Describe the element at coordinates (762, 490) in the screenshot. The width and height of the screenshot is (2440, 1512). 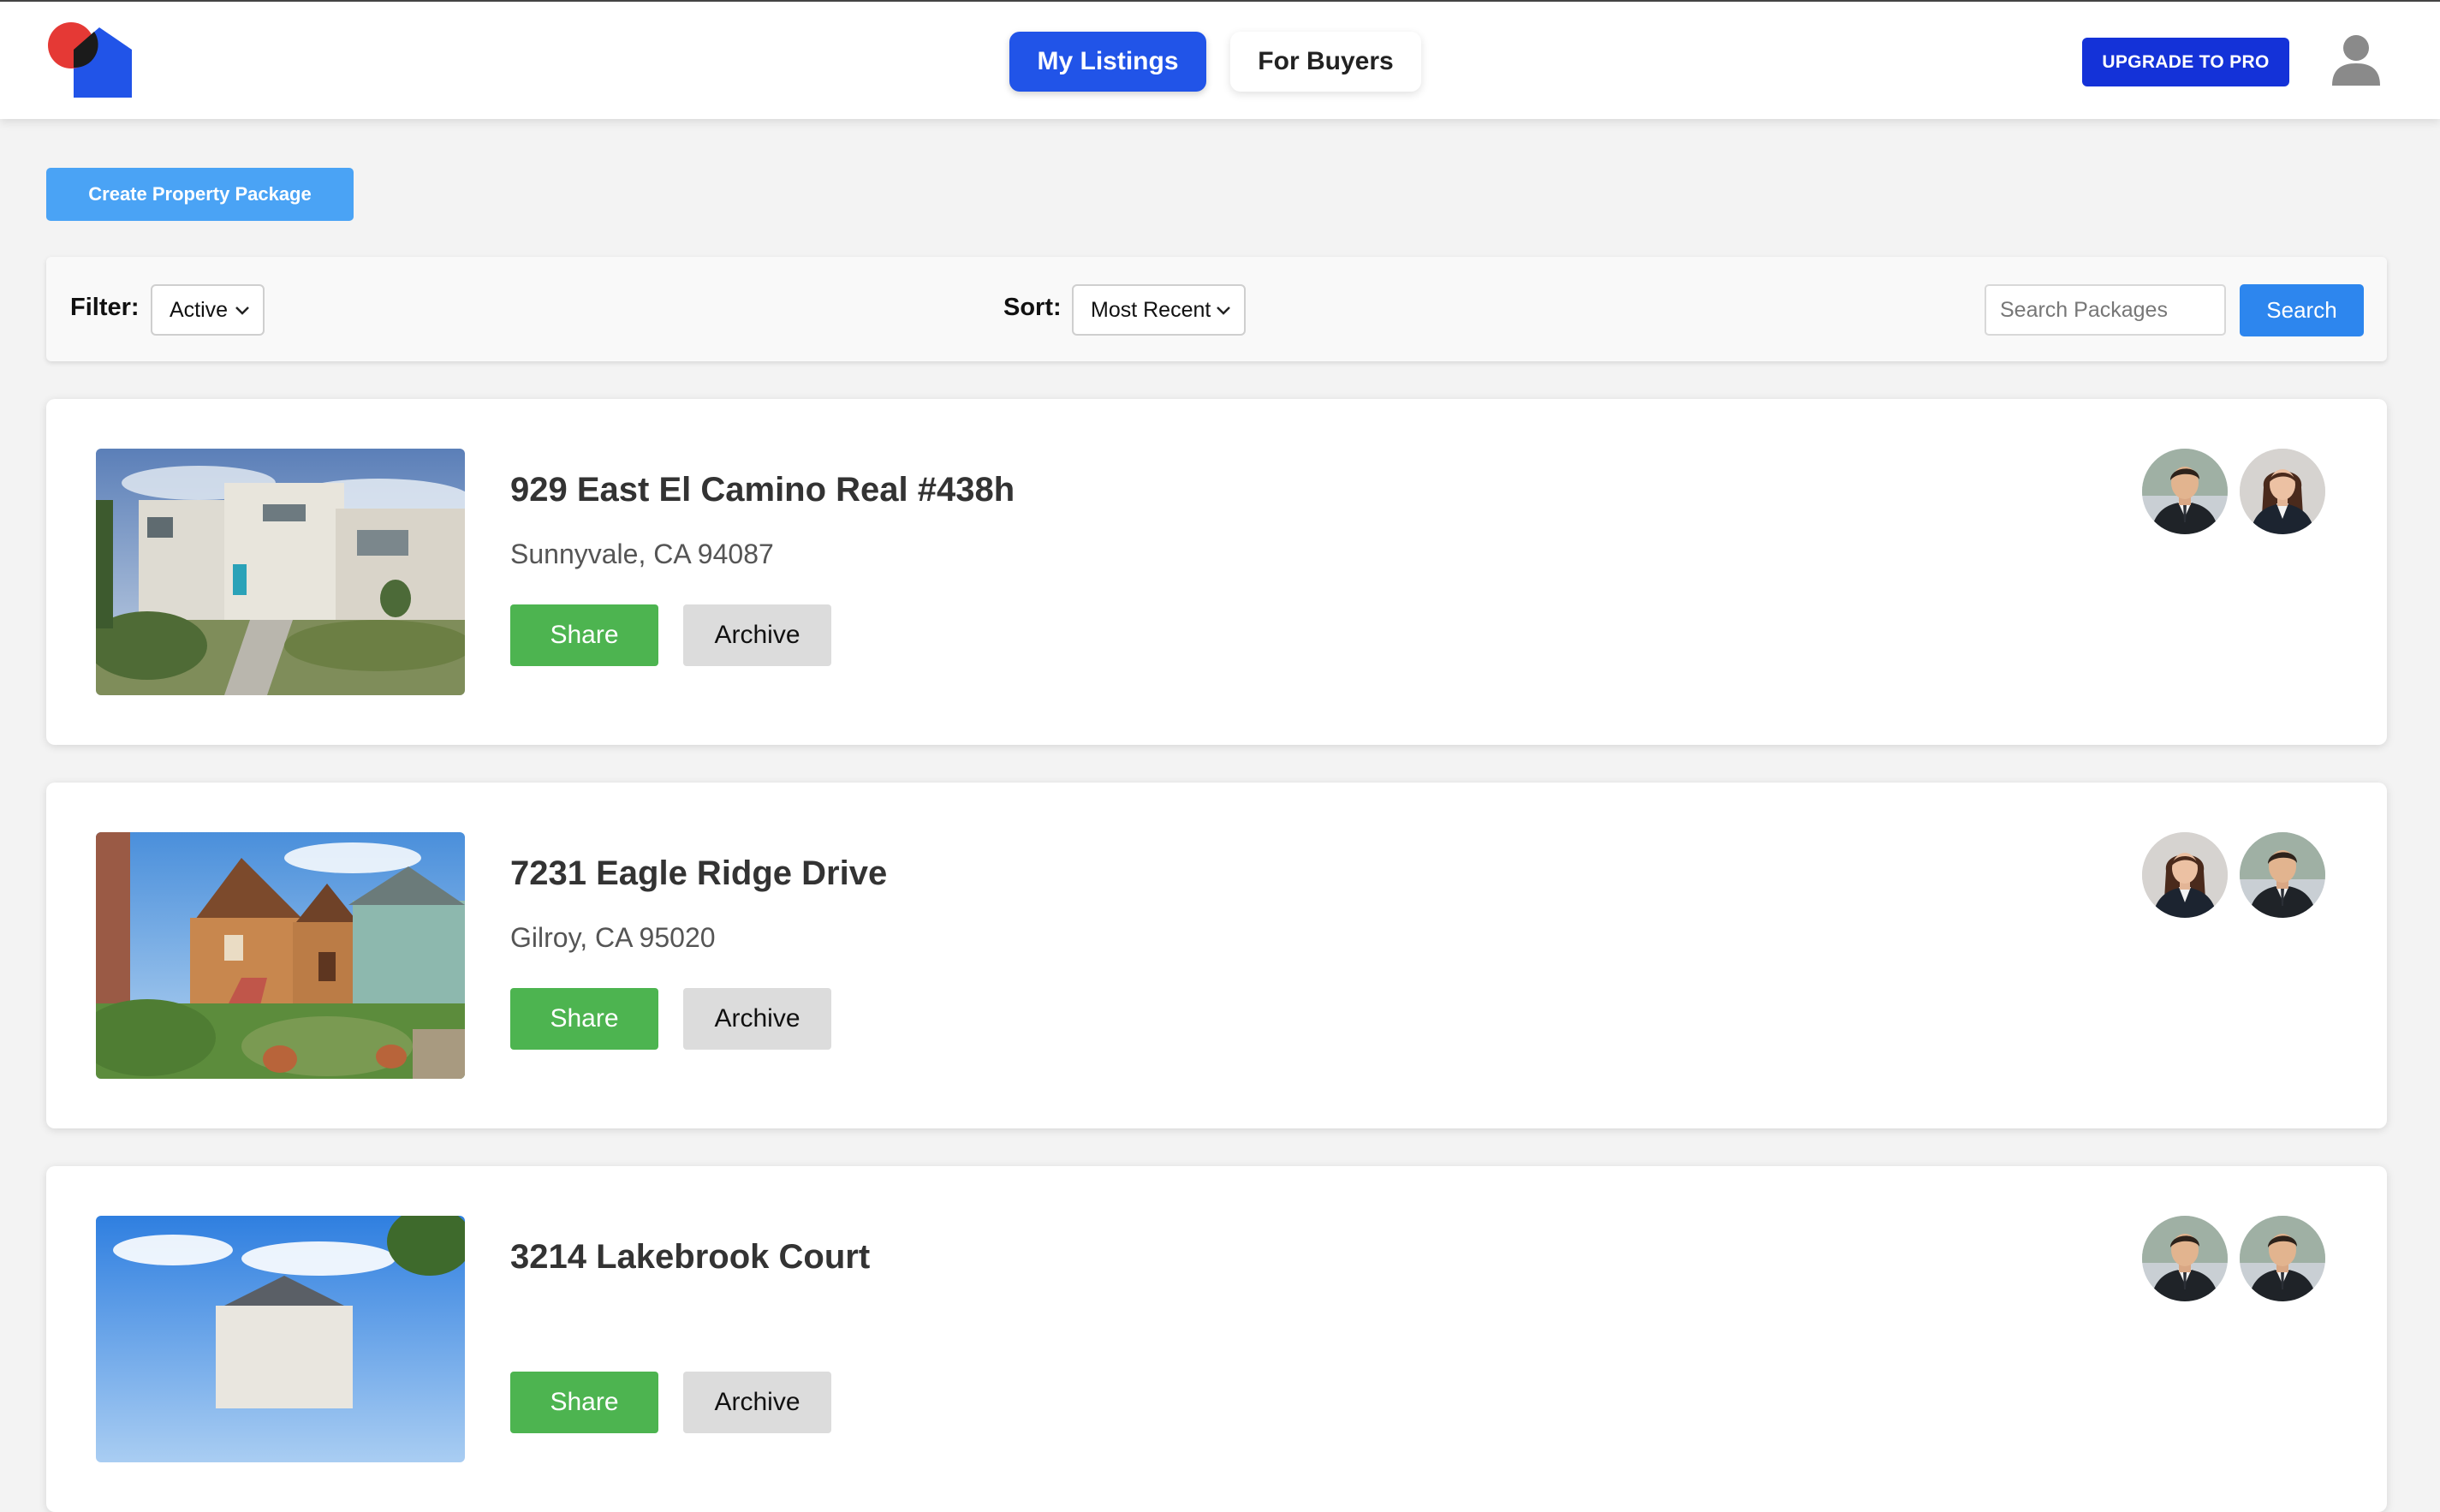
I see `listing-title: 929 East El Camino Real #438h` at that location.